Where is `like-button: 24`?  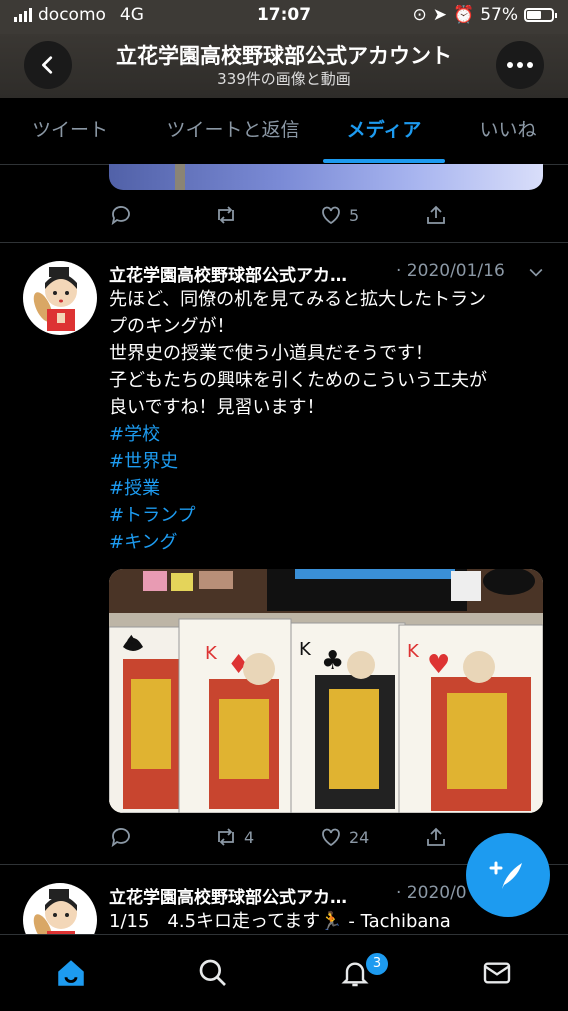 like-button: 24 is located at coordinates (371, 837).